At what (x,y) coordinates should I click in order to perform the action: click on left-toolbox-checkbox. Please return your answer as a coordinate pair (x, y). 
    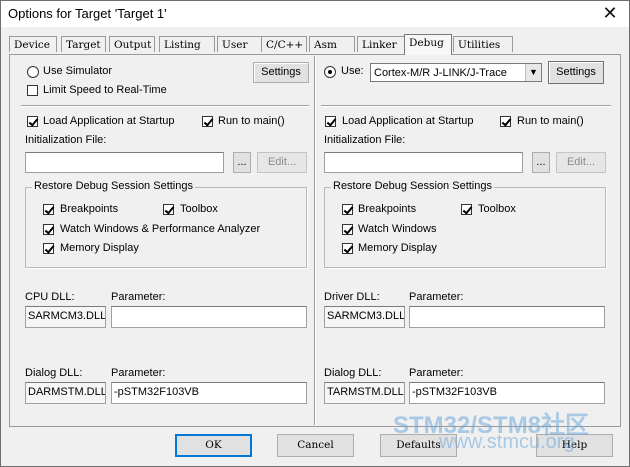
    Looking at the image, I should click on (168, 209).